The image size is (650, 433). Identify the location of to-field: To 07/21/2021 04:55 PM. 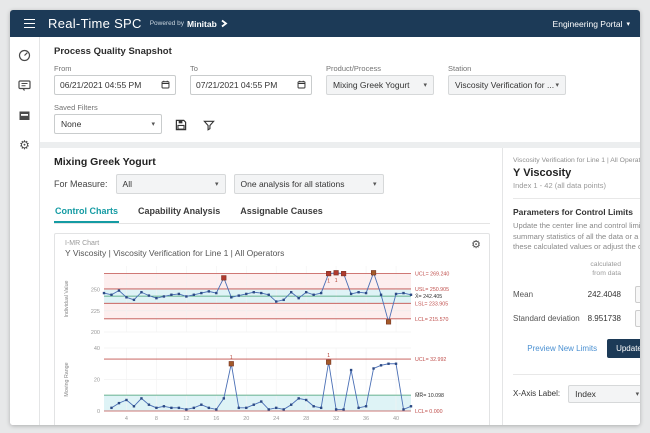
(251, 79).